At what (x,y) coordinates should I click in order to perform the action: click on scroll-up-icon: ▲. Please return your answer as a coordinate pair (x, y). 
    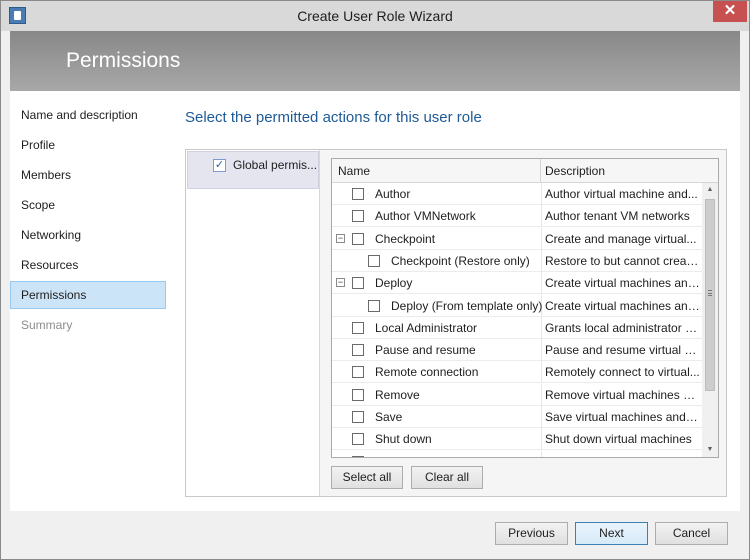
    Looking at the image, I should click on (710, 190).